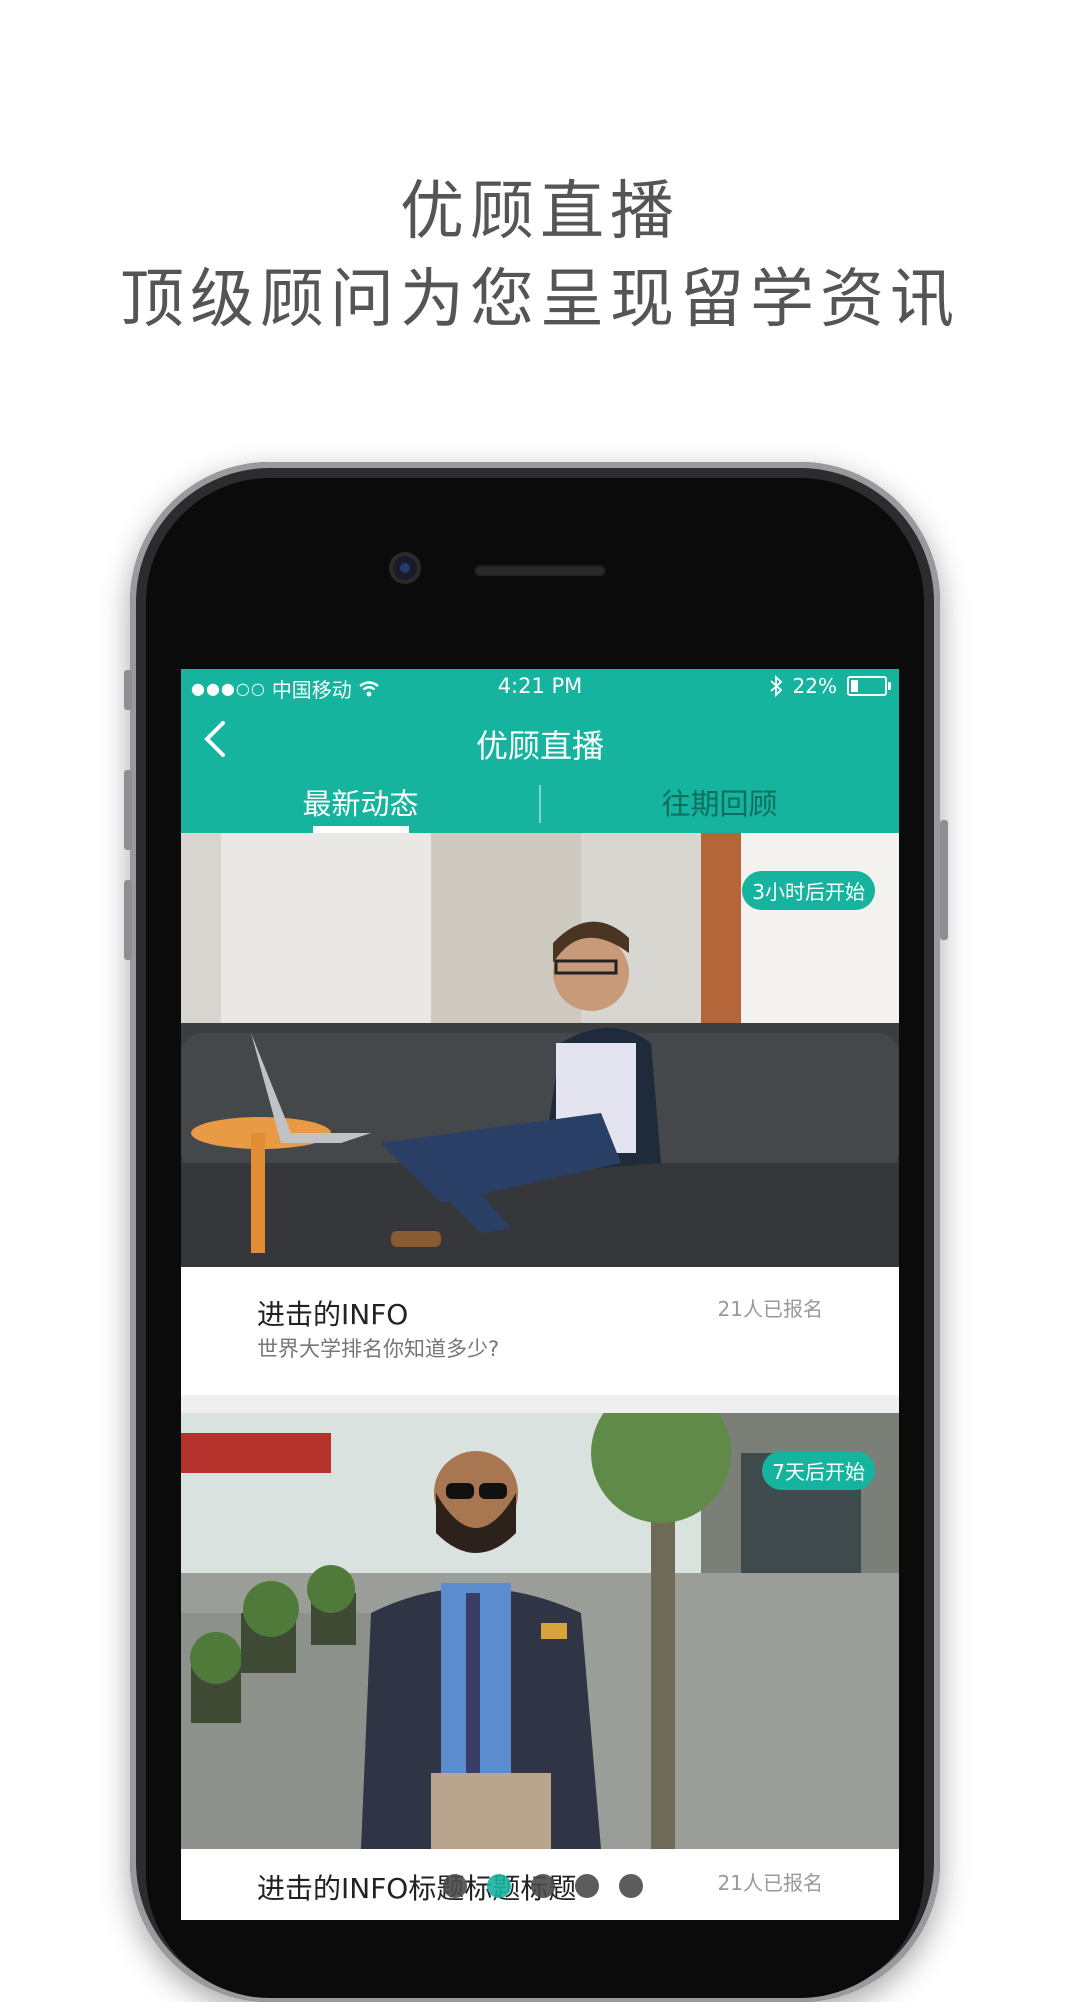  Describe the element at coordinates (719, 802) in the screenshot. I see `tab-past: 往期回顾` at that location.